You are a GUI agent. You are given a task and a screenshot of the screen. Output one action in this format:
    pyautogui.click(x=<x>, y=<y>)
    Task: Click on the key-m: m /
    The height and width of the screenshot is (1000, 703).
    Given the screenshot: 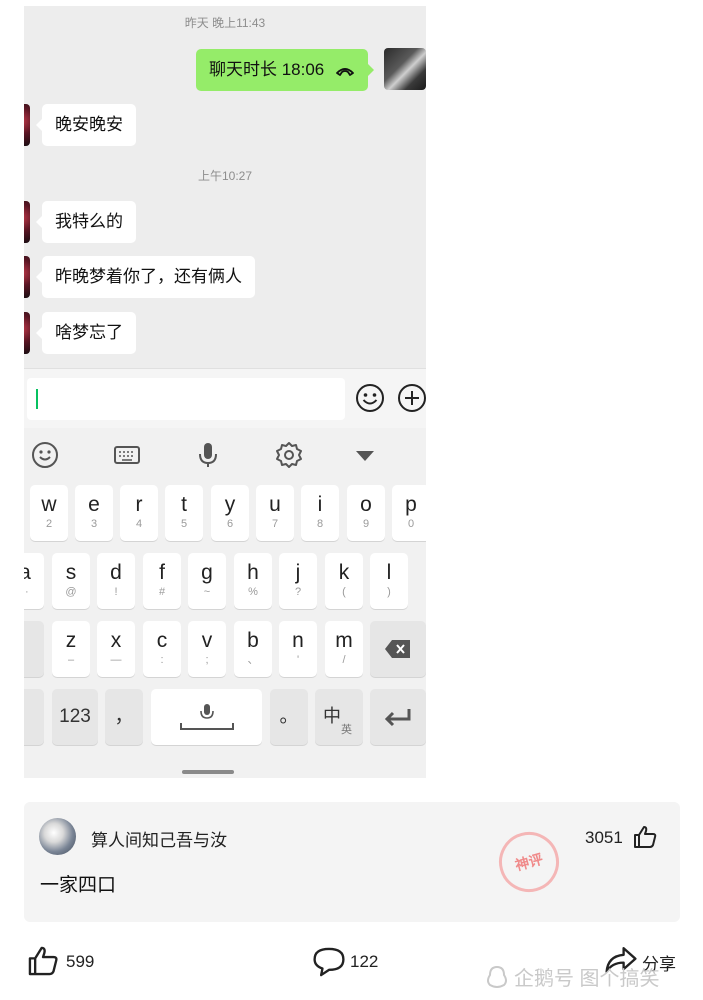 What is the action you would take?
    pyautogui.click(x=344, y=649)
    